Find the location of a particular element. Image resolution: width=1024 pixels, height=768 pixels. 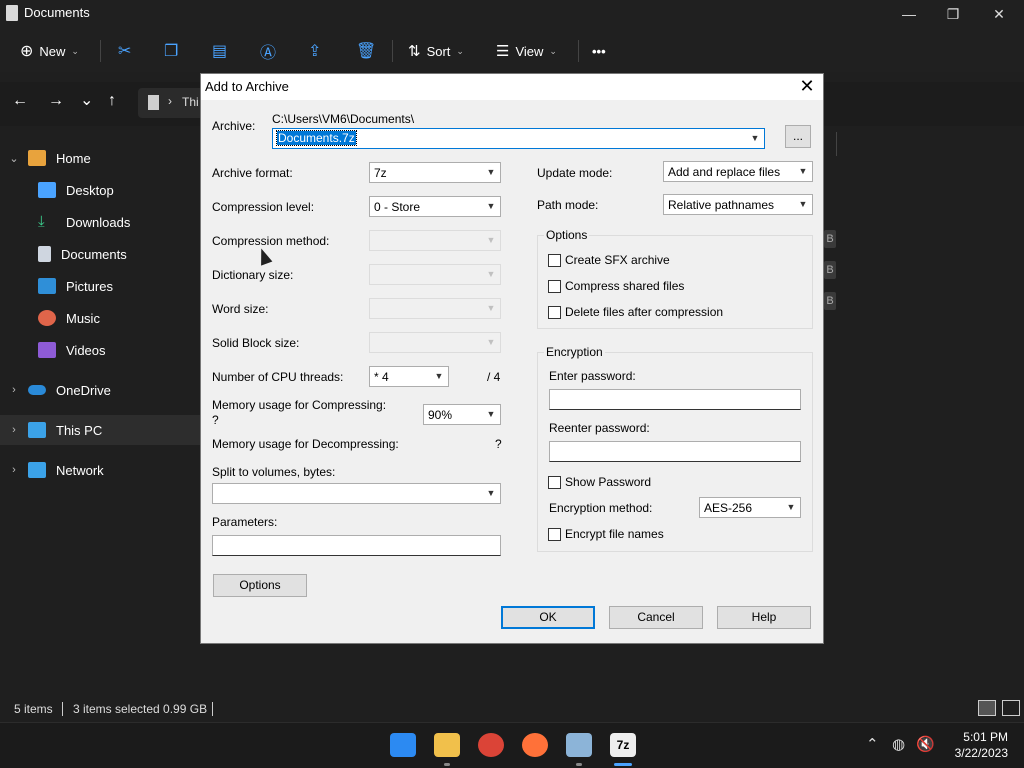

compress-shared-checkbox: Compress shared files is located at coordinates (616, 286).